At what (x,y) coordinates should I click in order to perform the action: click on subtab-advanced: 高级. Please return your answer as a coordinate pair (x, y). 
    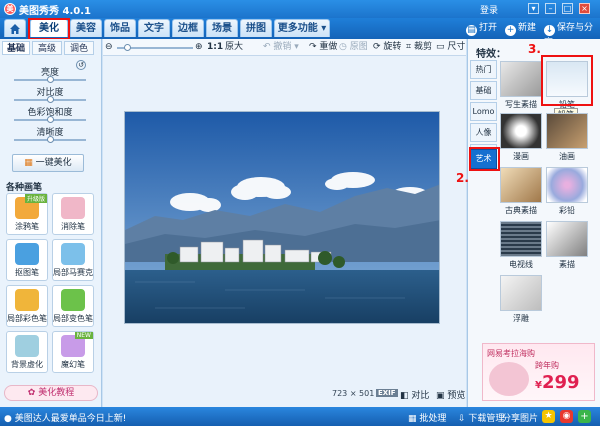
    Looking at the image, I should click on (47, 48).